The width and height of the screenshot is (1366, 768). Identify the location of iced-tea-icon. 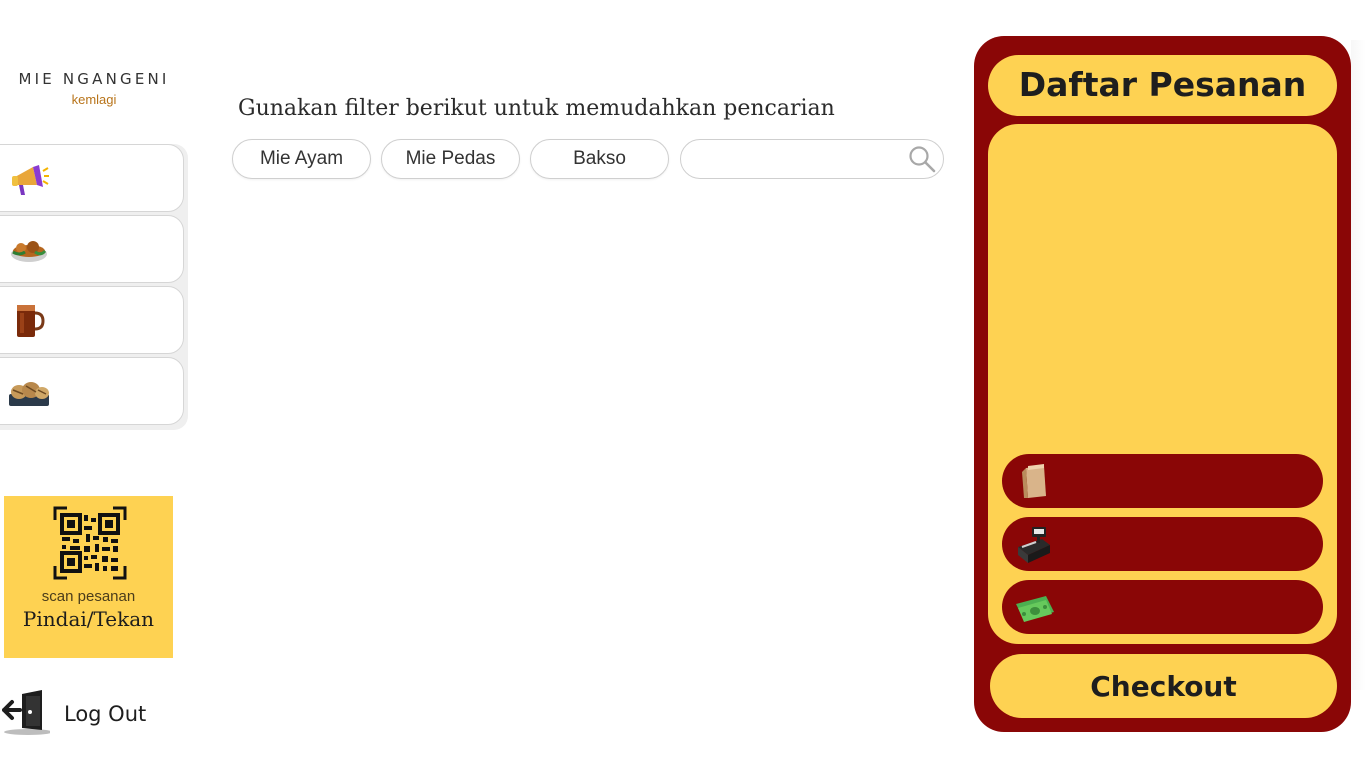
(31, 321).